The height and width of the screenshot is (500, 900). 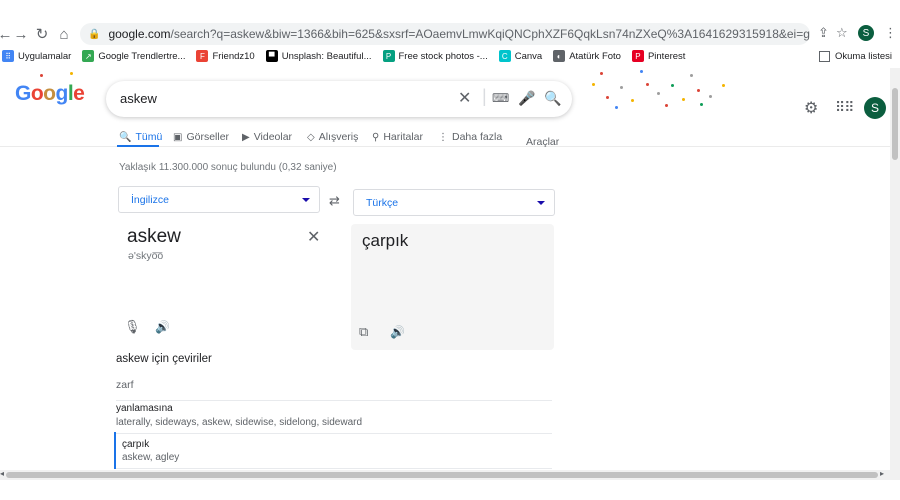 I want to click on search-input: askew, so click(x=138, y=98).